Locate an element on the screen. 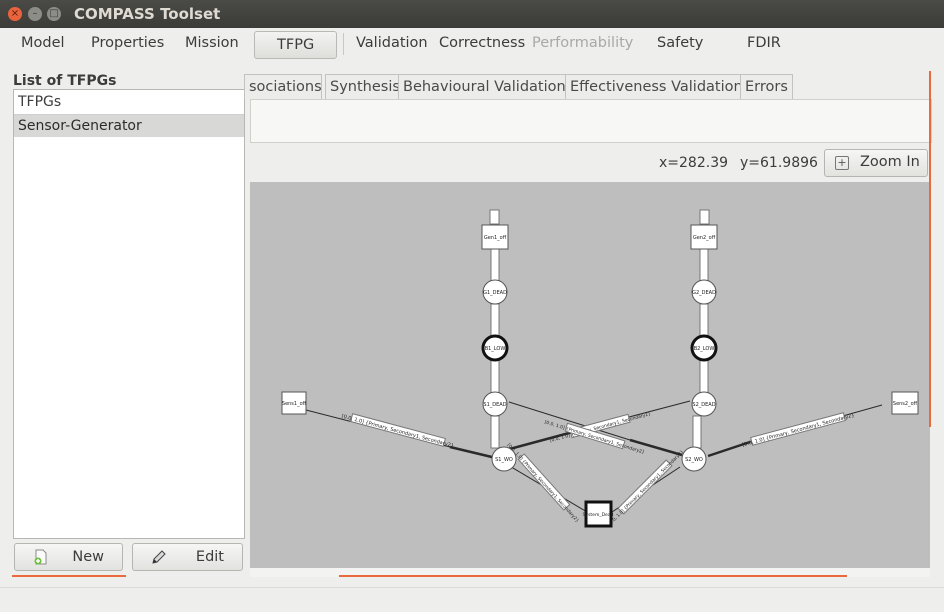  menu-separator is located at coordinates (343, 44).